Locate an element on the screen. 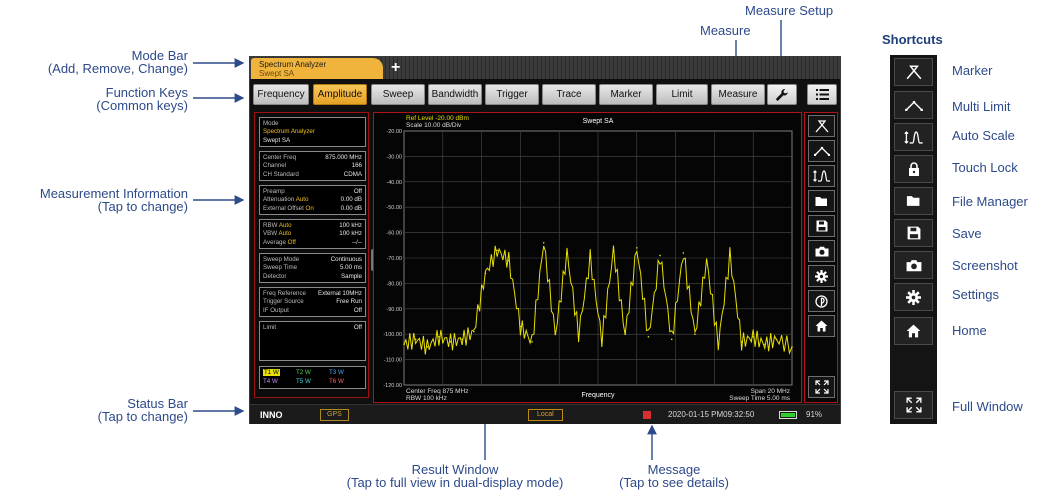 The height and width of the screenshot is (495, 1043). info-key: RBW is located at coordinates (270, 225).